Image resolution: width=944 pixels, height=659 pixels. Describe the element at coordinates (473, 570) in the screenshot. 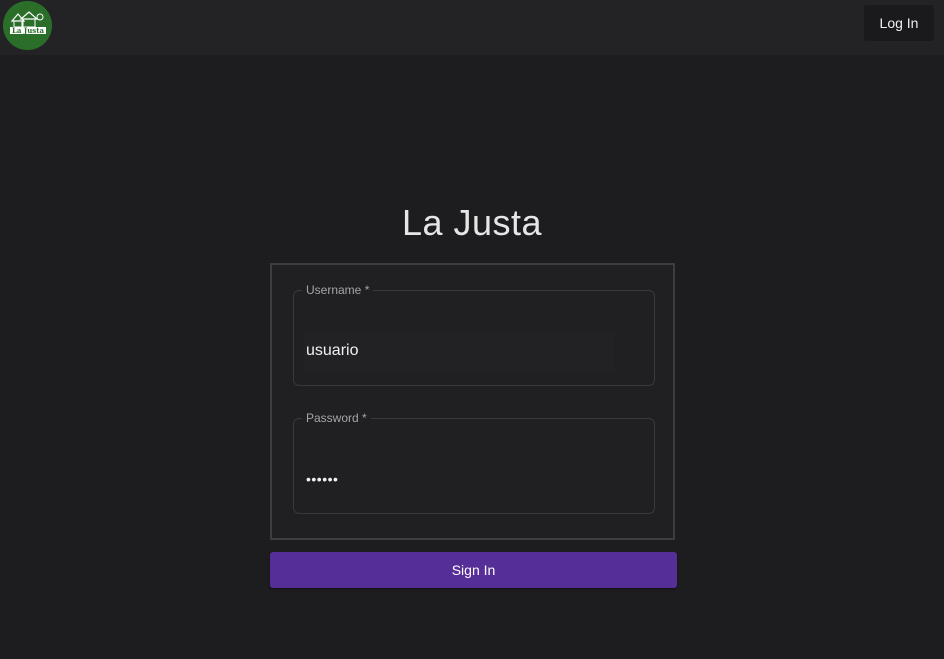

I see `sign-in-button: Sign In` at that location.